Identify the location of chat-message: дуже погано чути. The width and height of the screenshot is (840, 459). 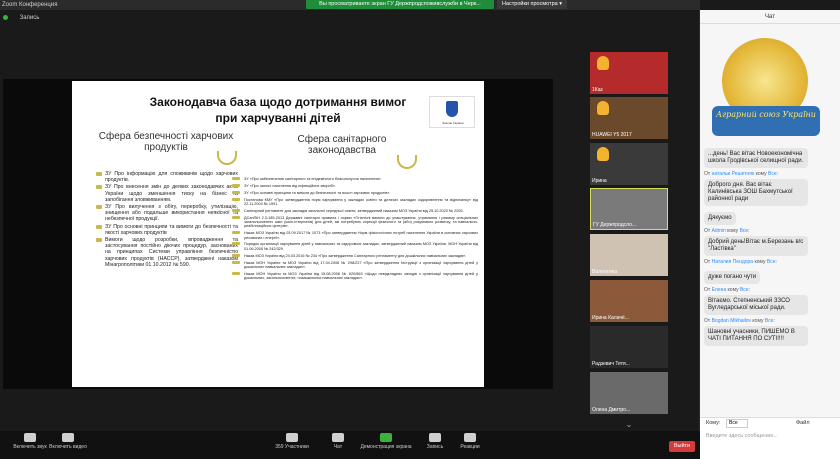
(732, 277).